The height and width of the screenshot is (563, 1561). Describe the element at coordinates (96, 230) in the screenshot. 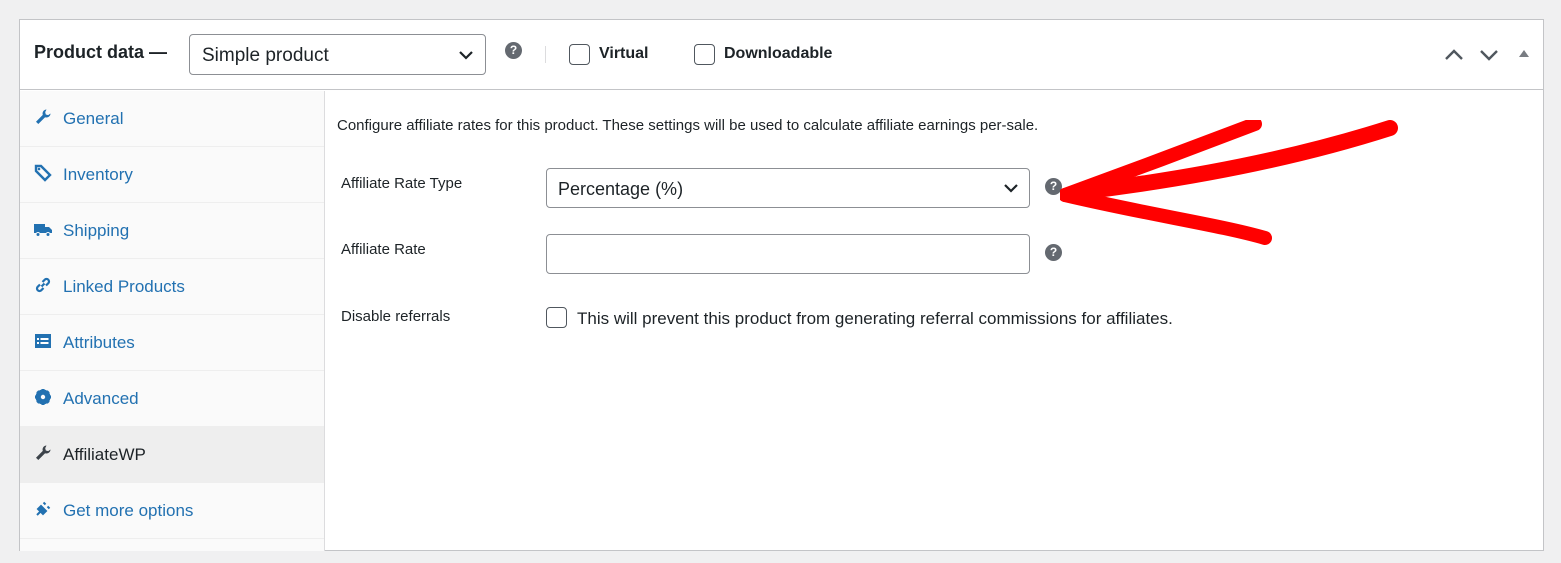

I see `tab-label: Shipping` at that location.